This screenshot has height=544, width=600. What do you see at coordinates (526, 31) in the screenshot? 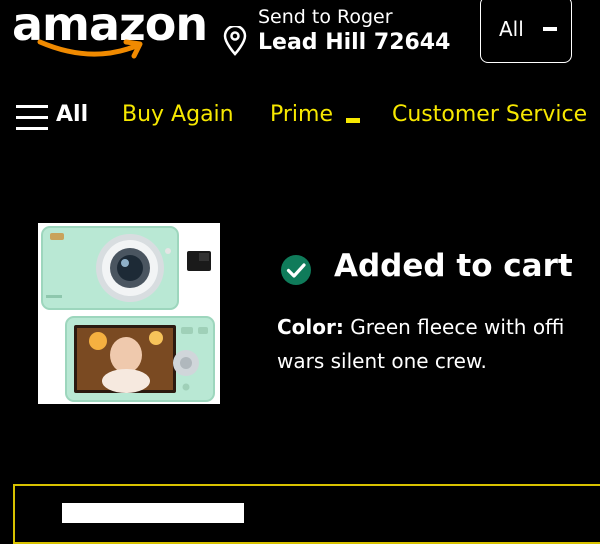
I see `search-category-dropdown: All` at bounding box center [526, 31].